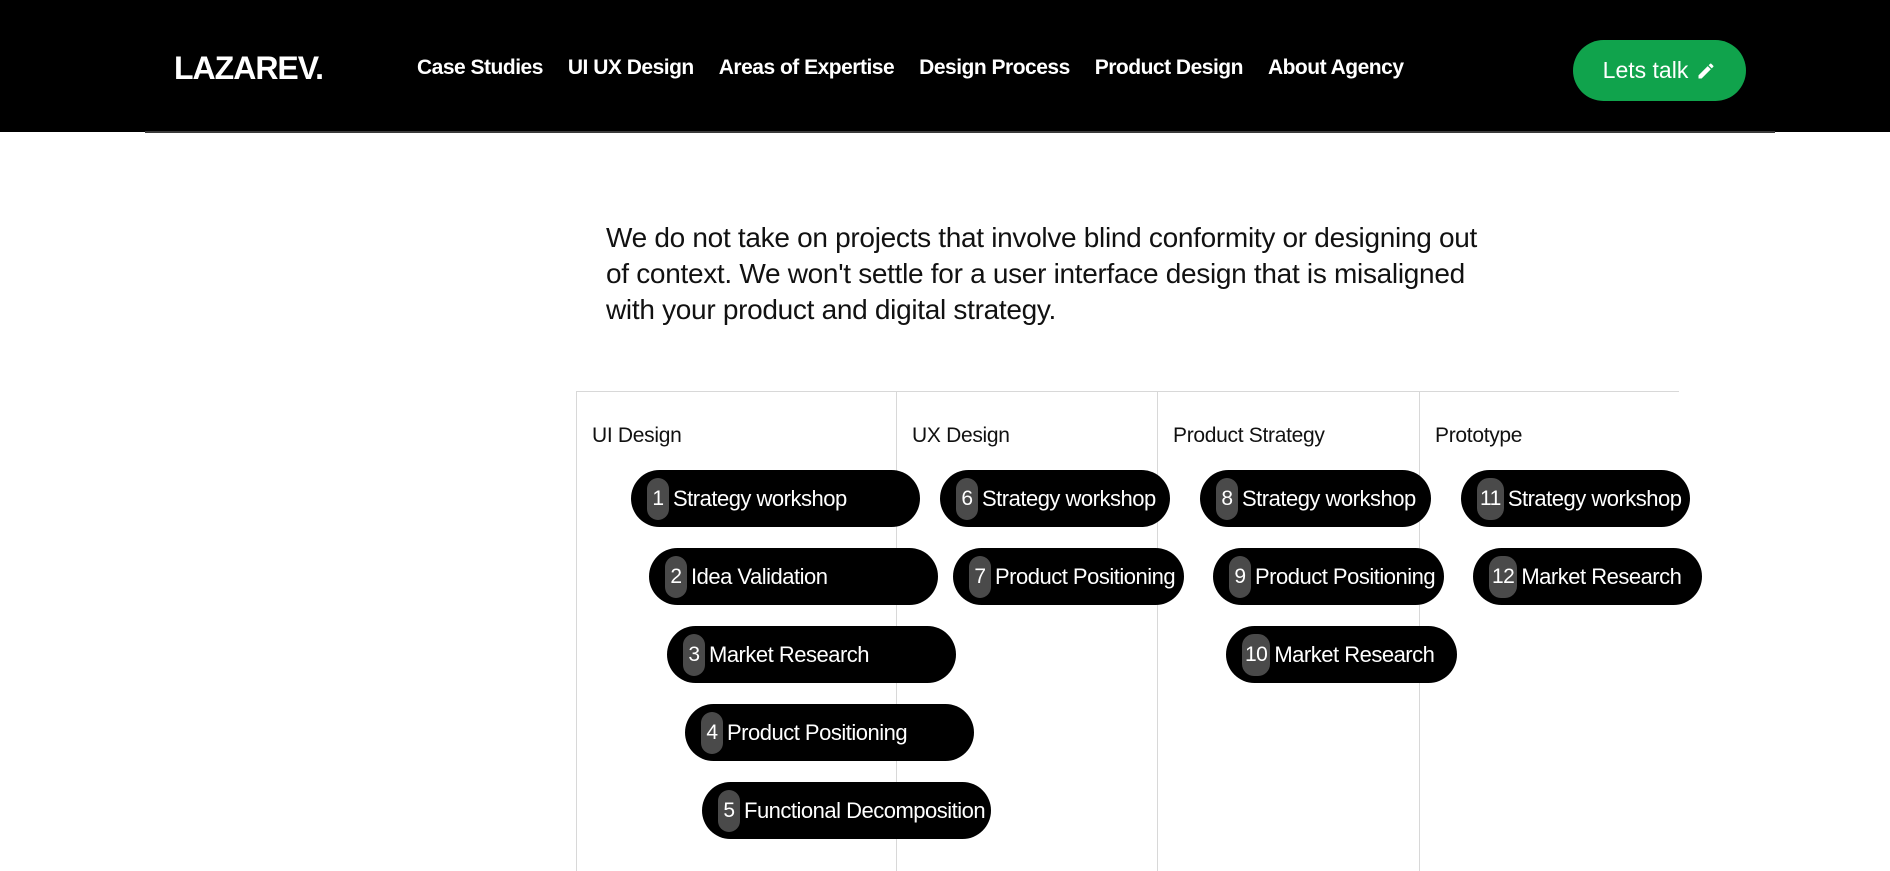  What do you see at coordinates (249, 68) in the screenshot?
I see `logo: LAZAREV.` at bounding box center [249, 68].